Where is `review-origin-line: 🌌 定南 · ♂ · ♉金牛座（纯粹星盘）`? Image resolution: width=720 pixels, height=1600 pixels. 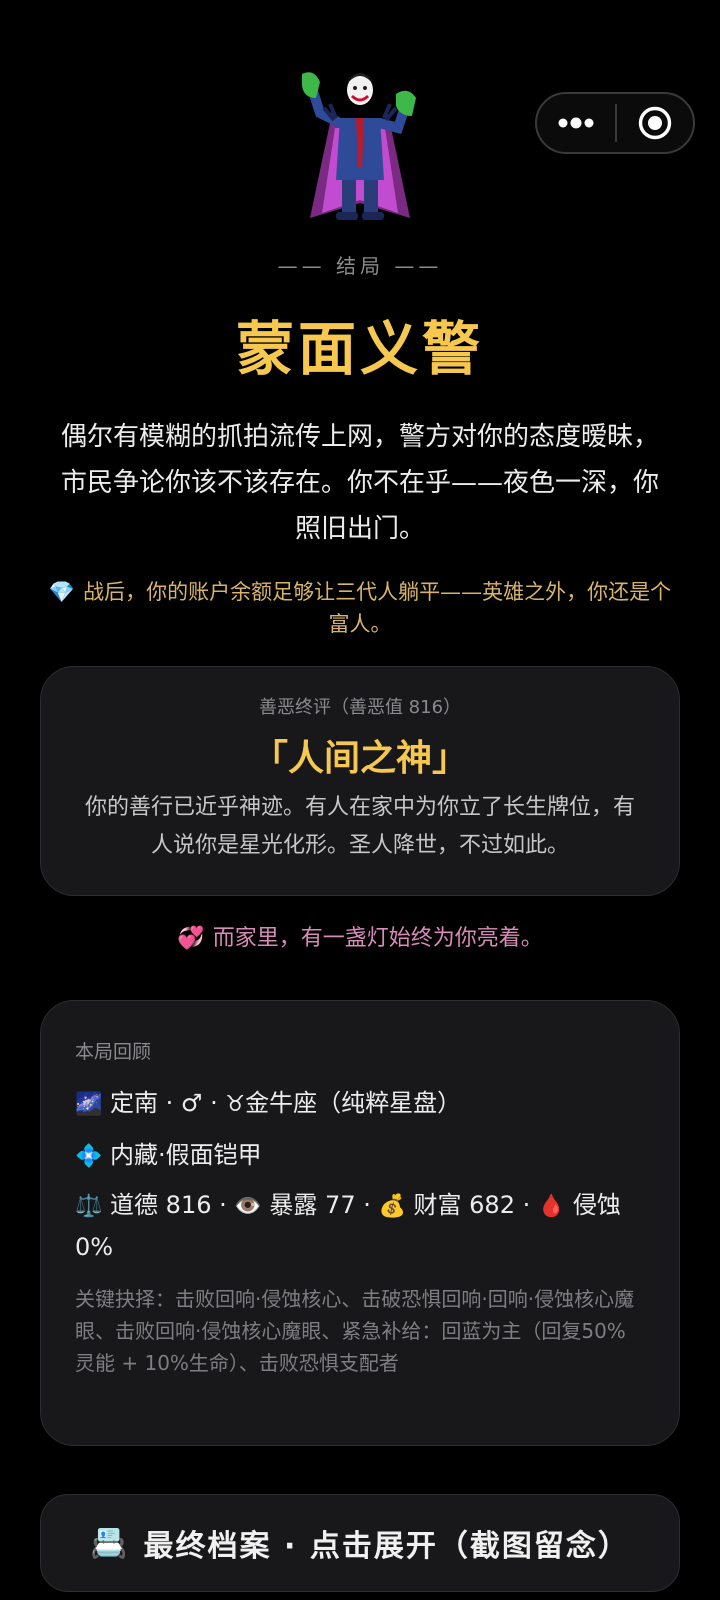 review-origin-line: 🌌 定南 · ♂ · ♉金牛座（纯粹星盘） is located at coordinates (360, 1104).